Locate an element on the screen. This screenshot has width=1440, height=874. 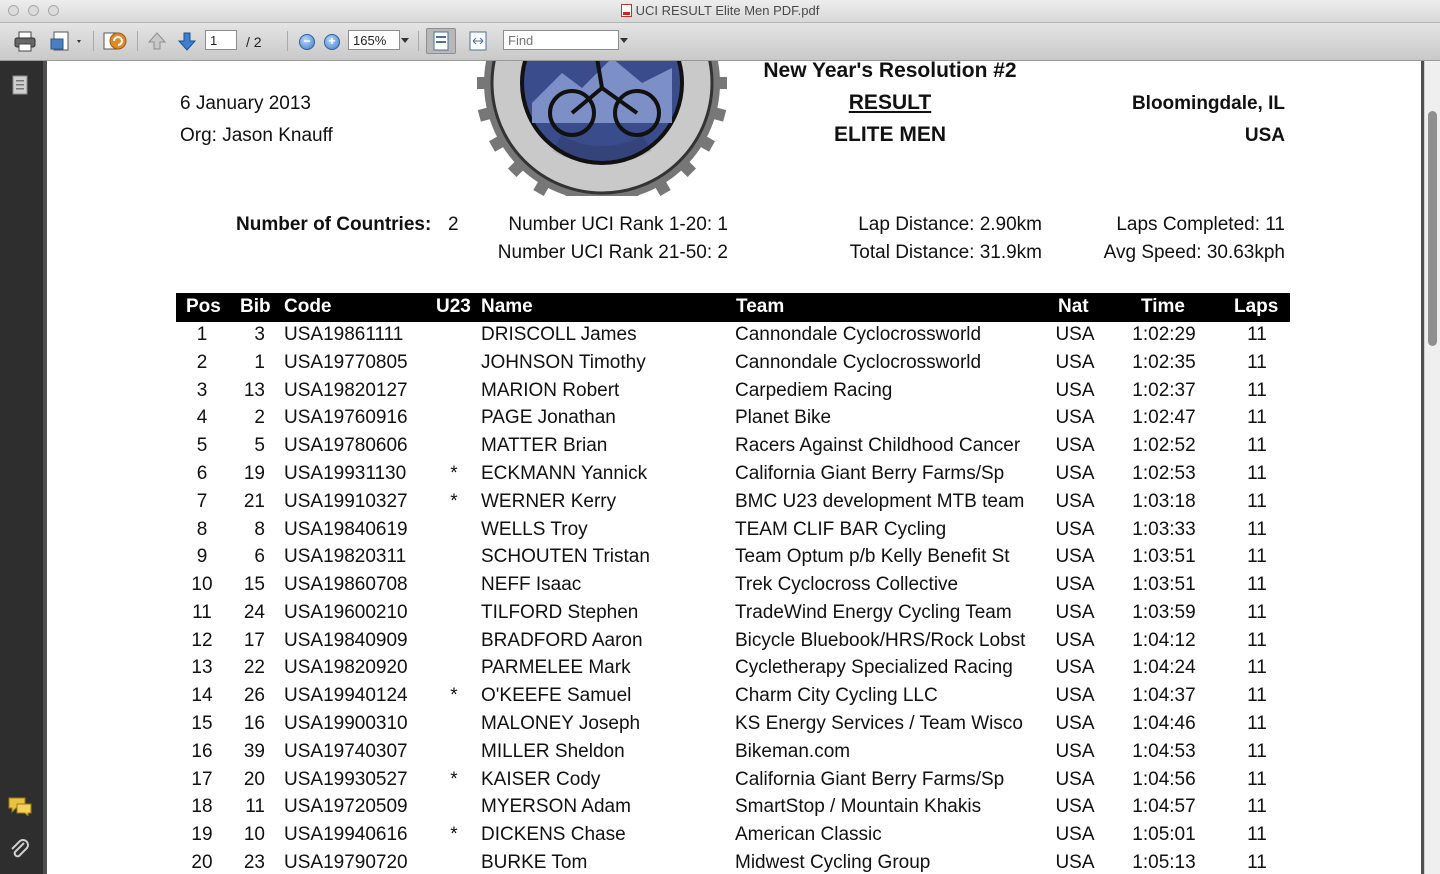
scrollbar-thumb is located at coordinates (1432, 228).